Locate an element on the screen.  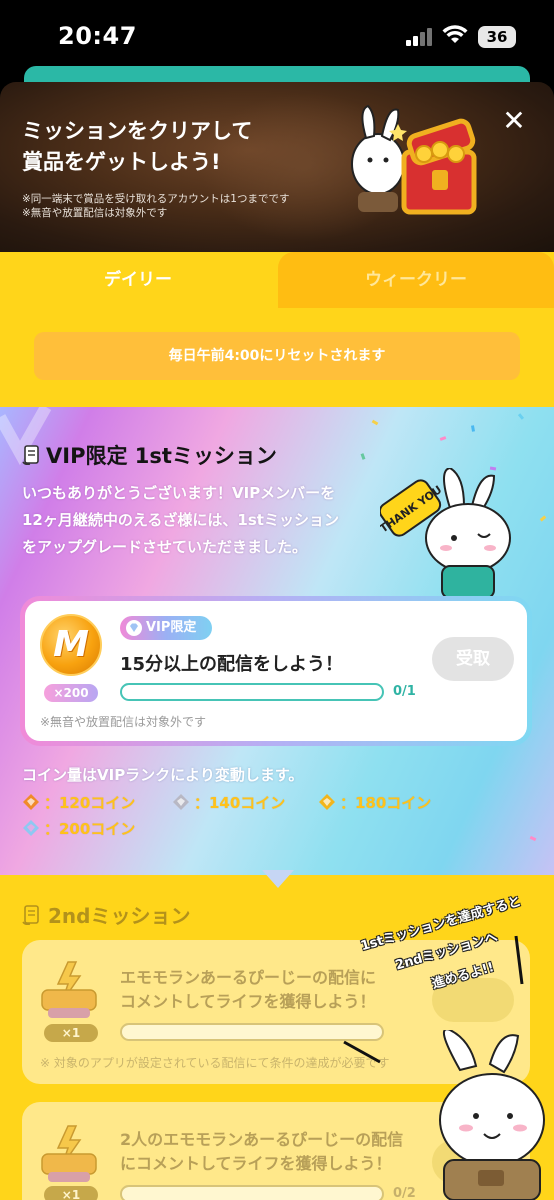
reward-quantity: ×200 is located at coordinates (71, 693).